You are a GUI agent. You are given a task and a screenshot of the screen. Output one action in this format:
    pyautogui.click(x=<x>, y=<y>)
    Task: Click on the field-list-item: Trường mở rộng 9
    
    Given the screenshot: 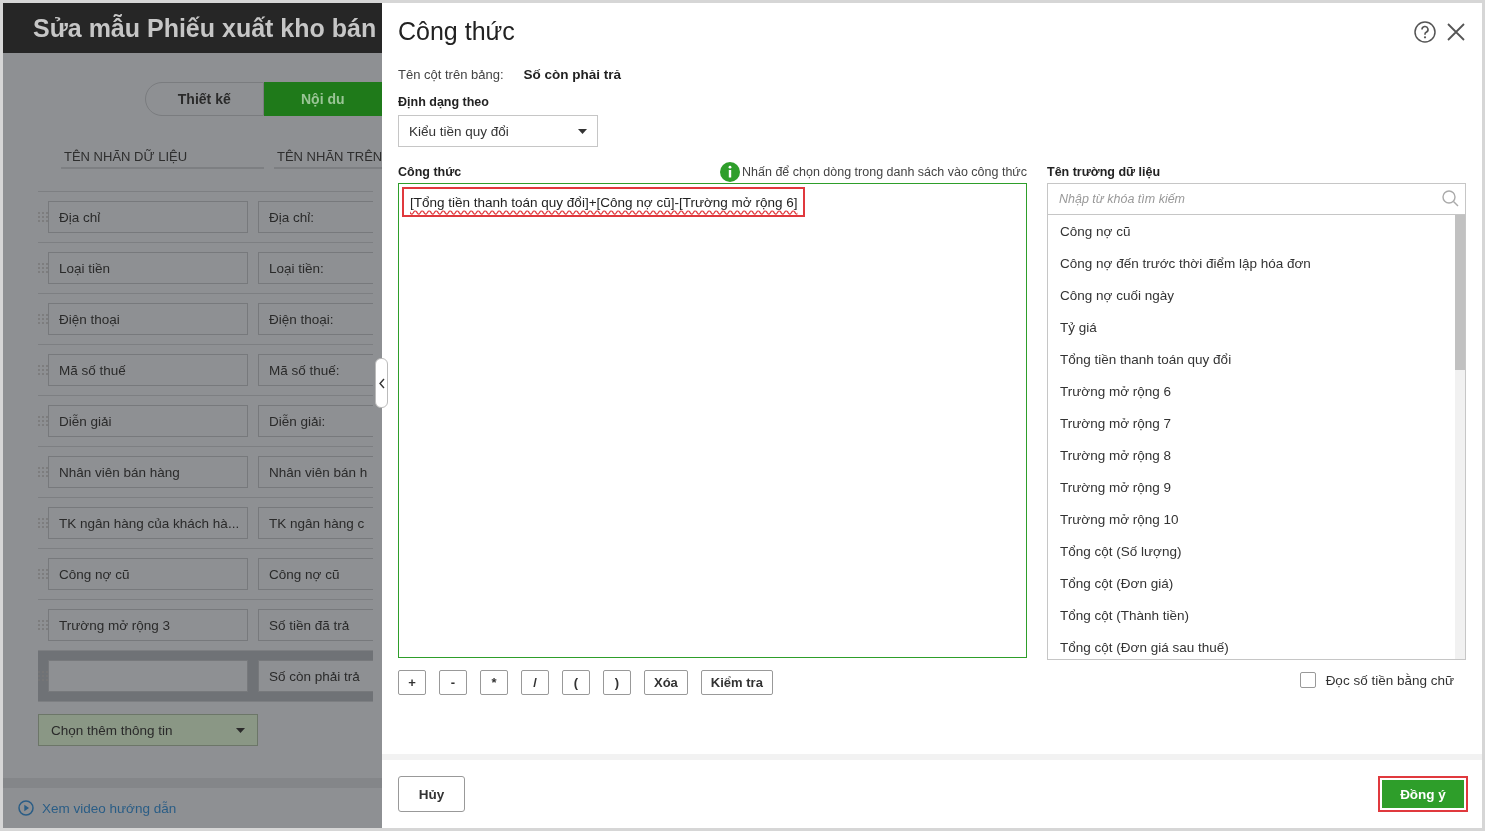 What is the action you would take?
    pyautogui.click(x=1251, y=487)
    